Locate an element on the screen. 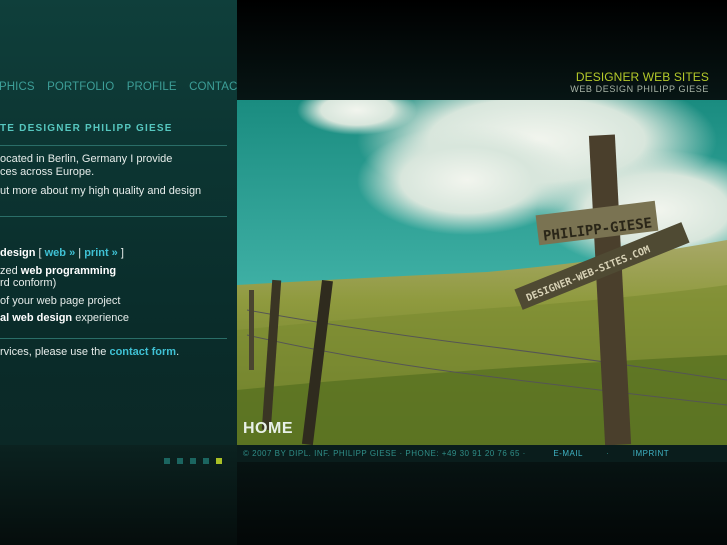 The height and width of the screenshot is (545, 727). bracket-close: ] is located at coordinates (120, 253).